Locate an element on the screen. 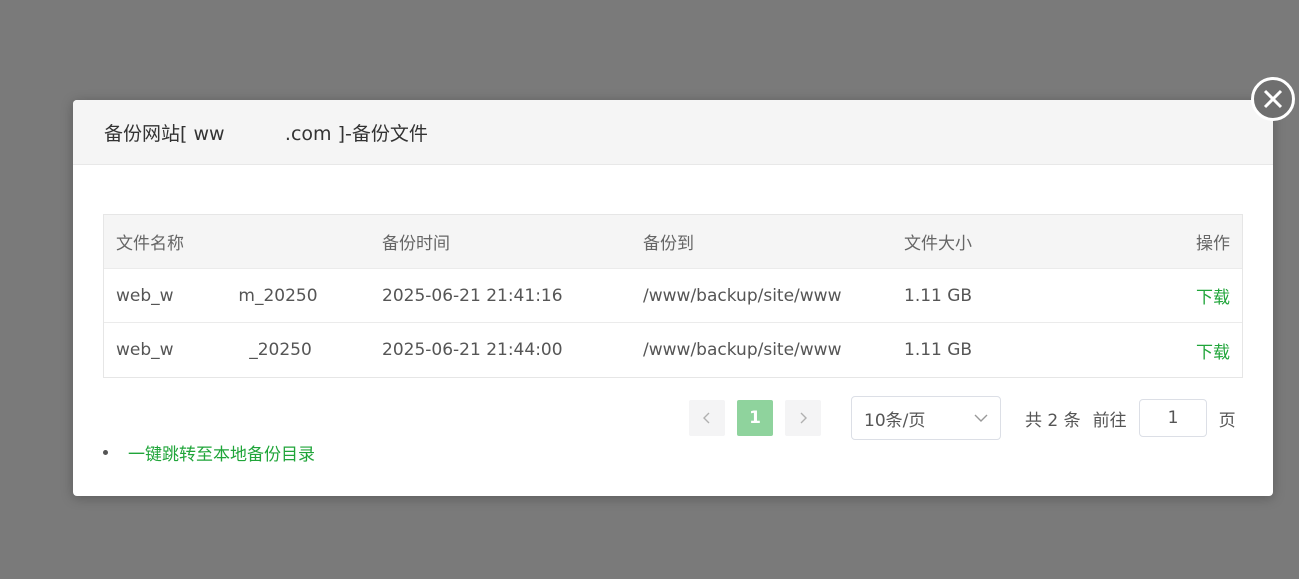  header-action: 操作 is located at coordinates (1213, 244).